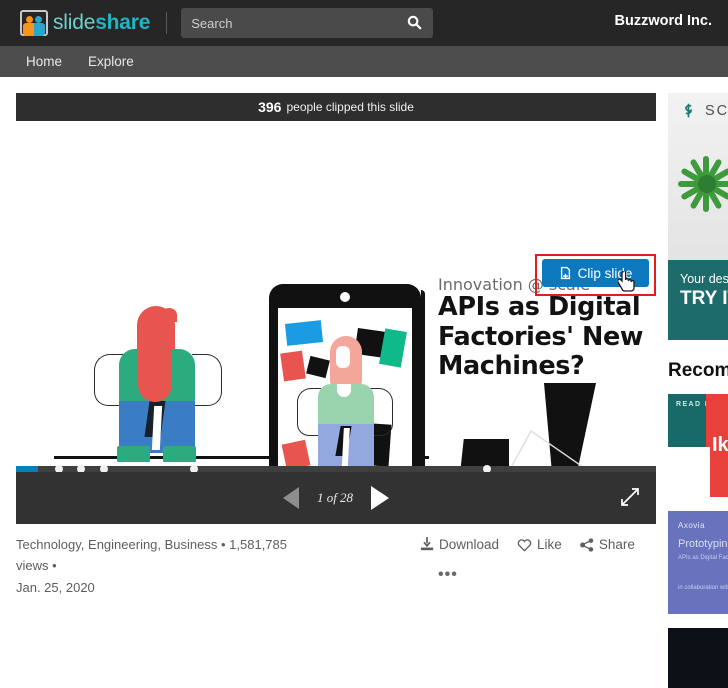 This screenshot has width=728, height=688. Describe the element at coordinates (630, 497) in the screenshot. I see `fullscreen-expand-icon` at that location.